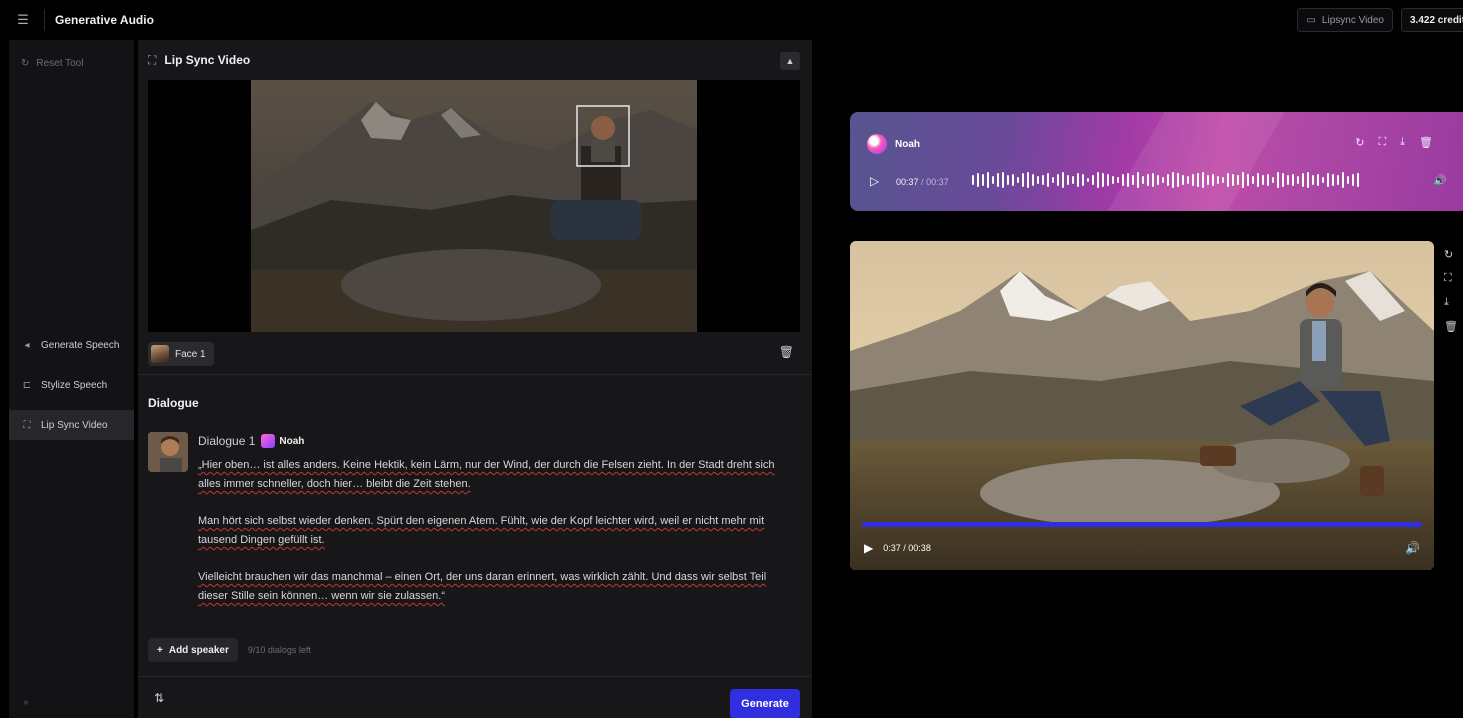 This screenshot has width=1463, height=718. Describe the element at coordinates (44, 20) in the screenshot. I see `divider` at that location.